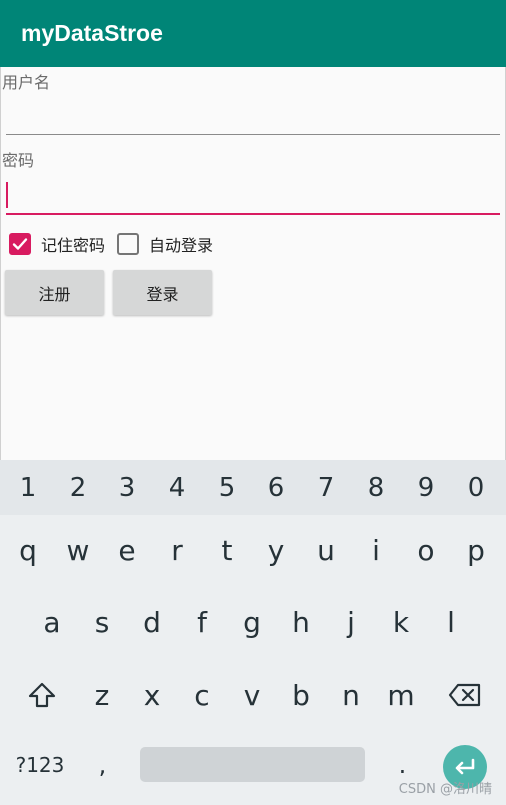 This screenshot has height=805, width=506. What do you see at coordinates (301, 695) in the screenshot?
I see `key-b: b` at bounding box center [301, 695].